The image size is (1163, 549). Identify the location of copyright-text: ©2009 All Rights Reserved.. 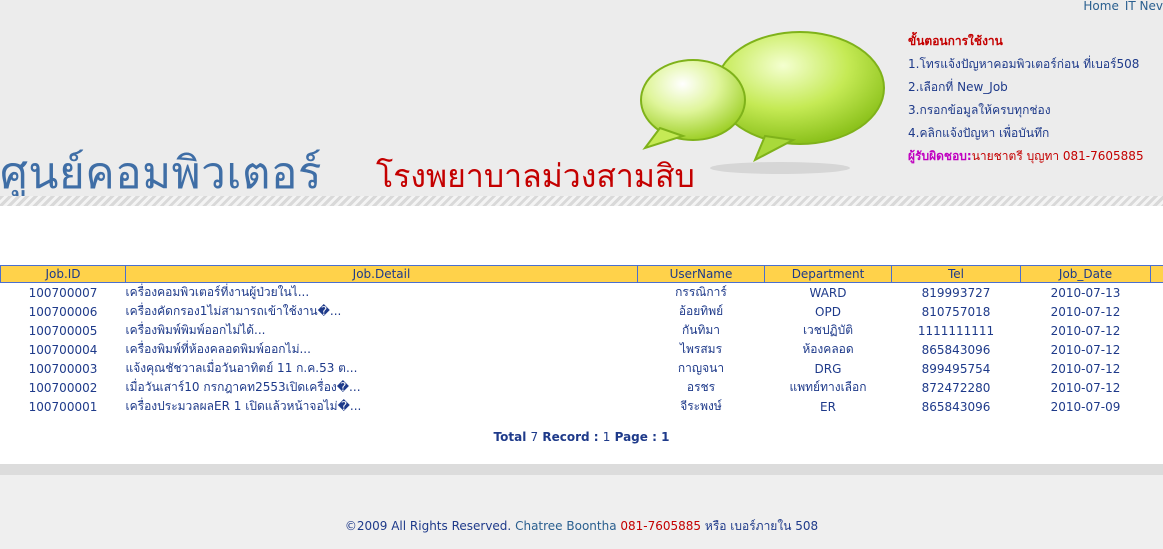
(428, 526).